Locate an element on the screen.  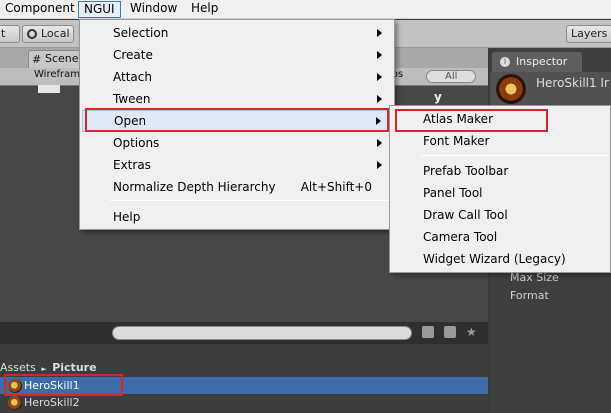
file-name: HeroSkill2 is located at coordinates (52, 402).